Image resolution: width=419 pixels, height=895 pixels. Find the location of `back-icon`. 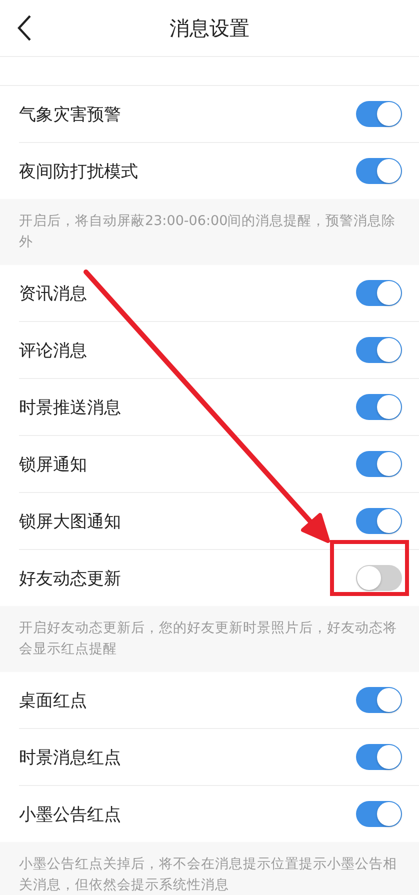

back-icon is located at coordinates (24, 28).